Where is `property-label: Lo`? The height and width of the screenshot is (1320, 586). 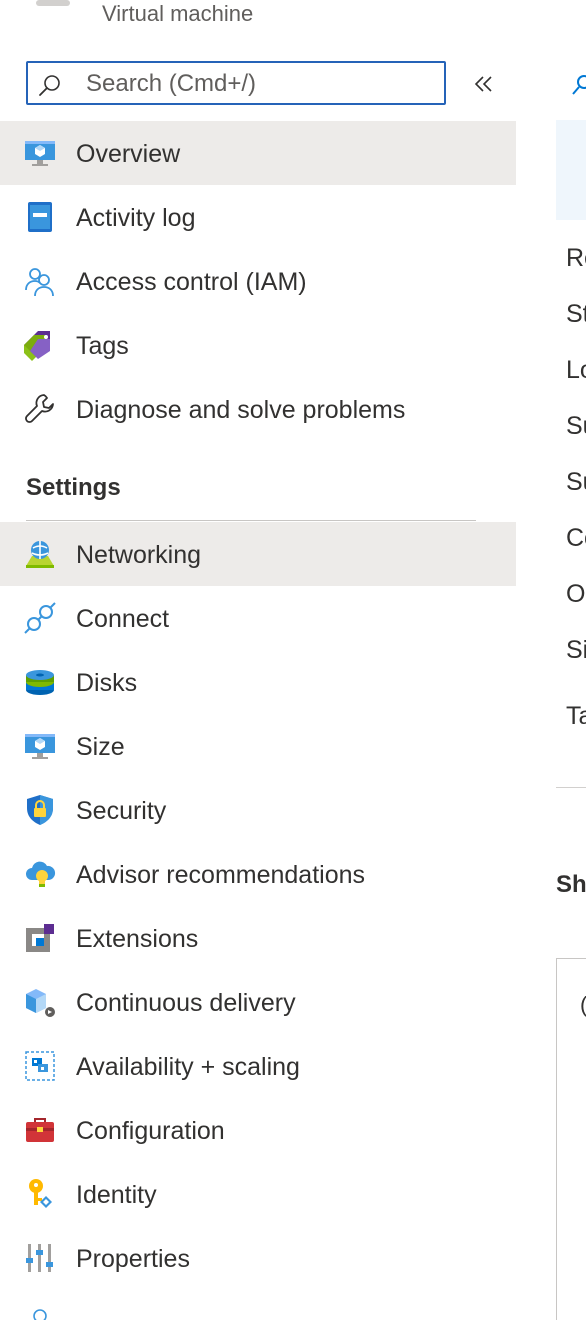
property-label: Lo is located at coordinates (576, 370).